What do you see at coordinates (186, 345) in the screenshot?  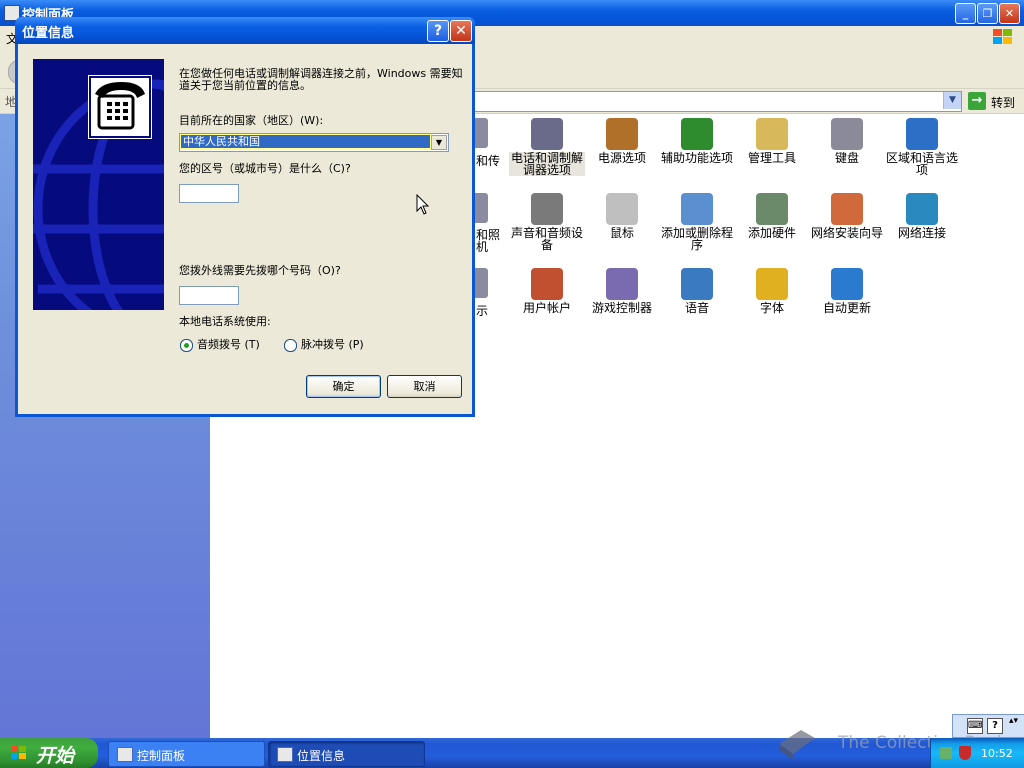 I see `tone-dial-radio` at bounding box center [186, 345].